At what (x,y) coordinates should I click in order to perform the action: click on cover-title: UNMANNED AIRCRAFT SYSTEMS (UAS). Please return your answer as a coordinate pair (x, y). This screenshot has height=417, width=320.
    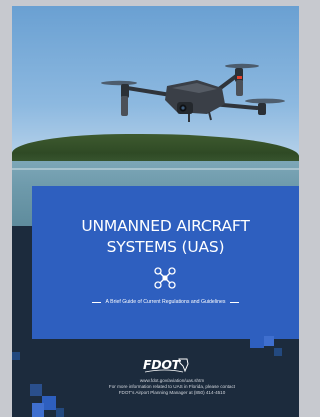
    Looking at the image, I should click on (165, 237).